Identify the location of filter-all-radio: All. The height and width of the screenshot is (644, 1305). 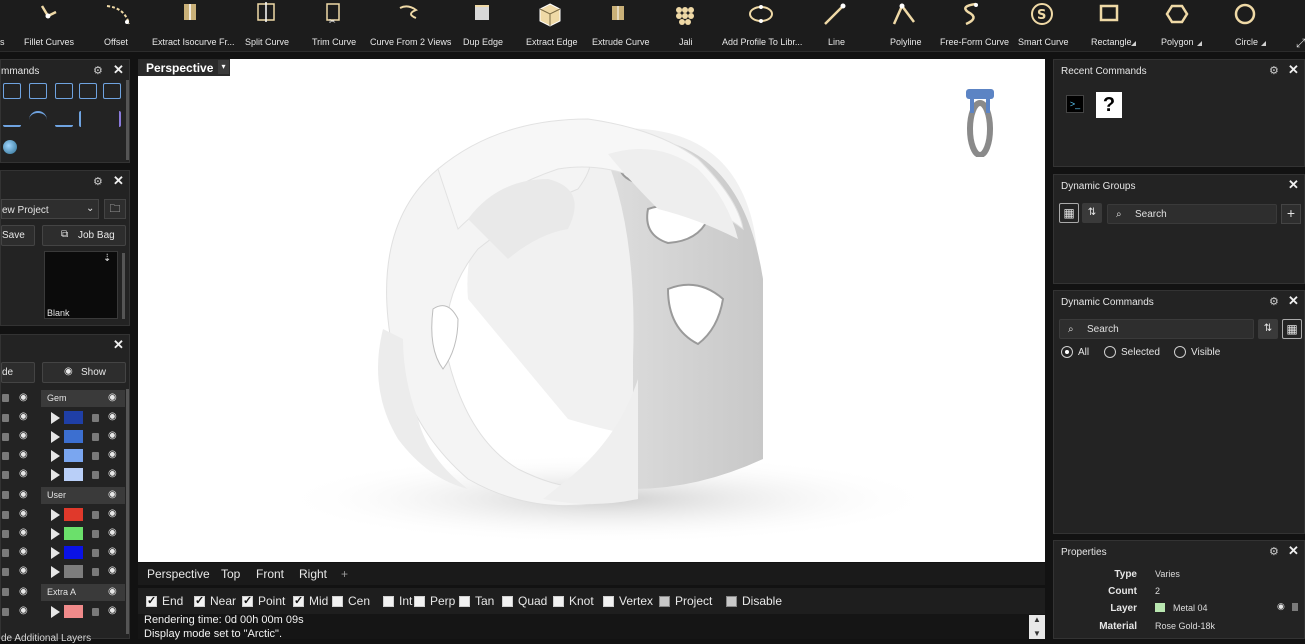
(1075, 352).